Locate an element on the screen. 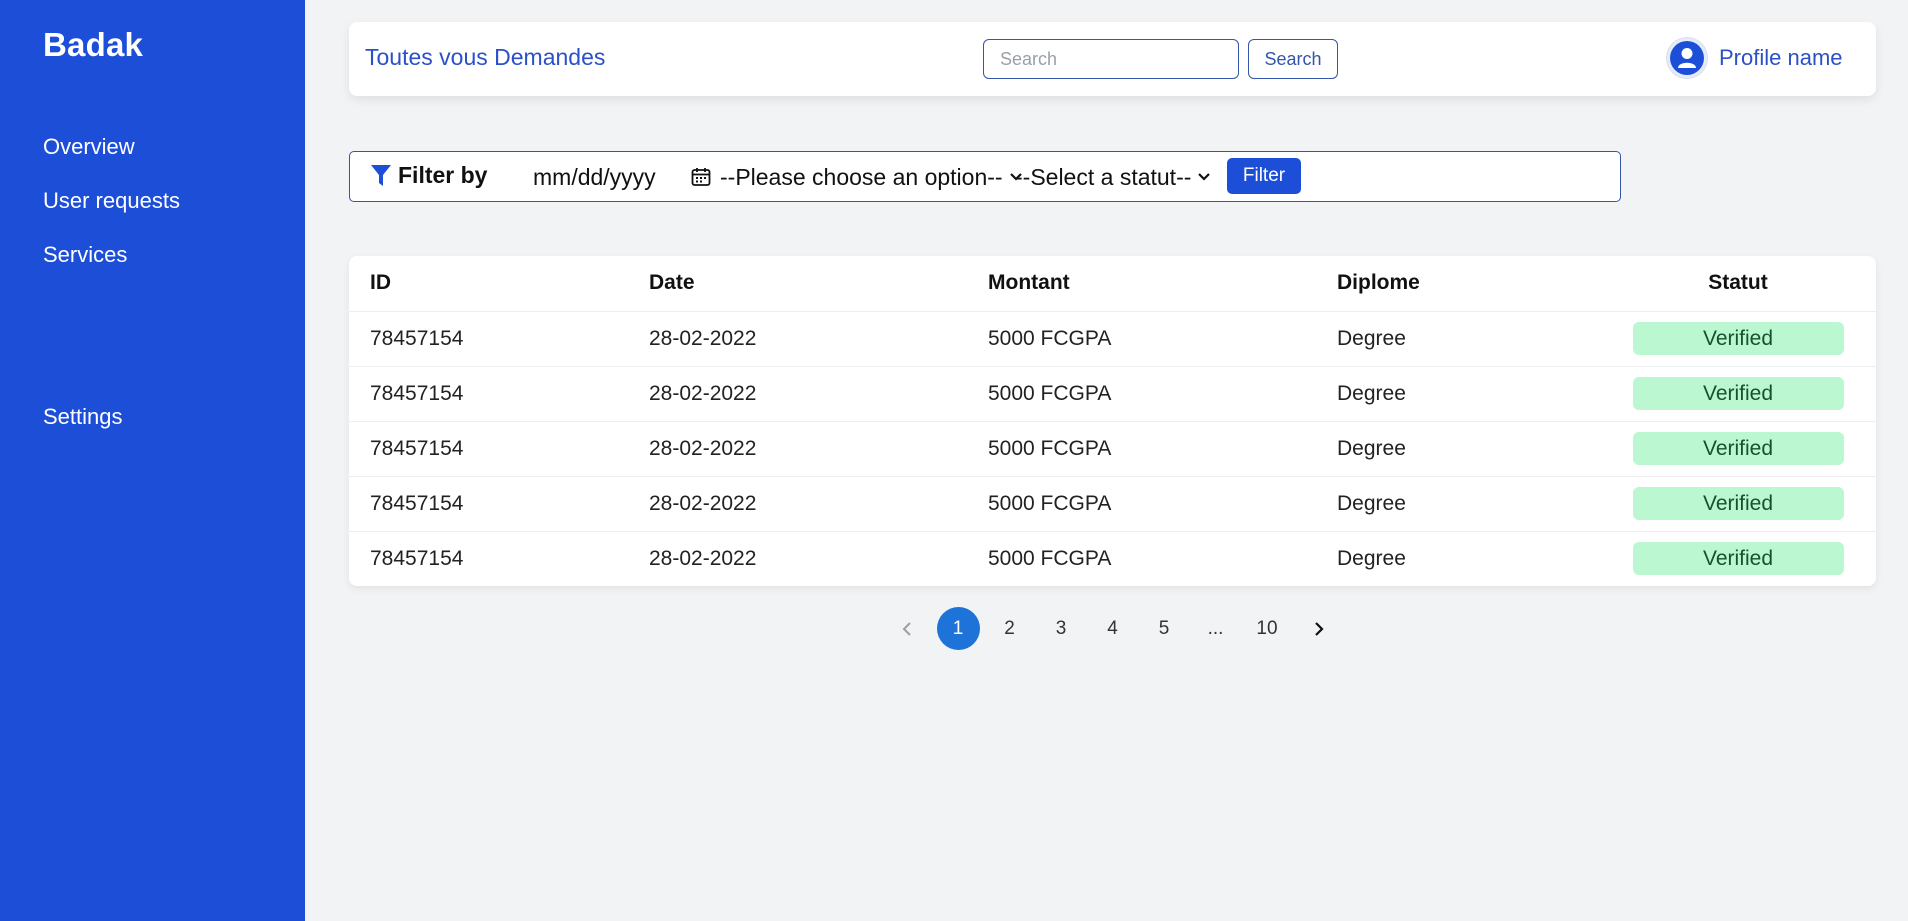 Image resolution: width=1908 pixels, height=921 pixels. option-select-value: --Please choose an option-- is located at coordinates (861, 176).